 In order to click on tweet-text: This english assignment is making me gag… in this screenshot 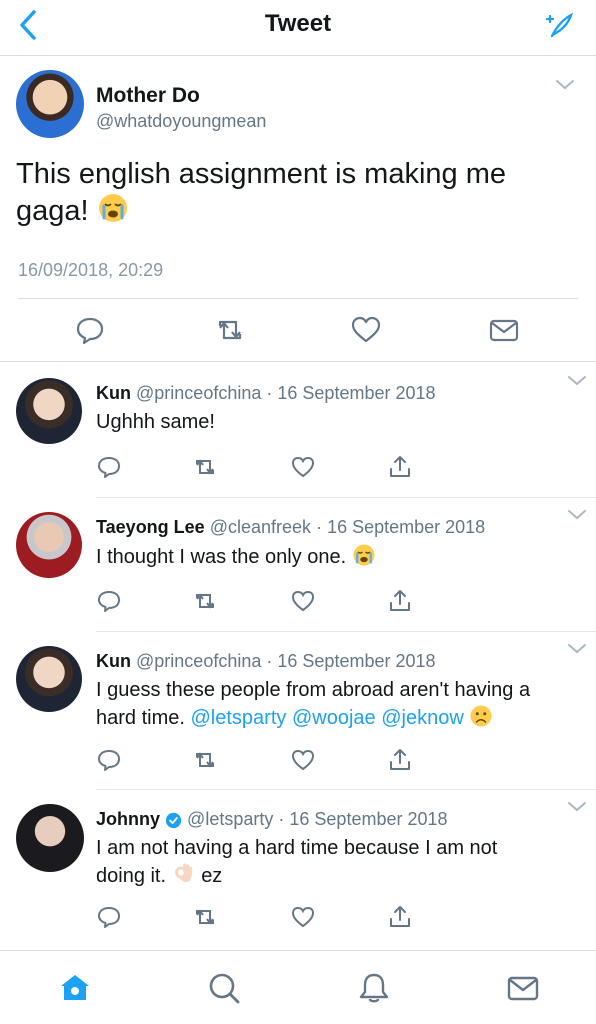, I will do `click(261, 192)`.